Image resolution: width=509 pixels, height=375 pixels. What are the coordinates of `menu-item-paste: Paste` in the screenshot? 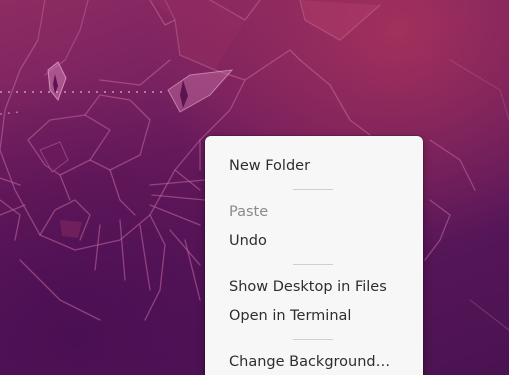 It's located at (249, 212).